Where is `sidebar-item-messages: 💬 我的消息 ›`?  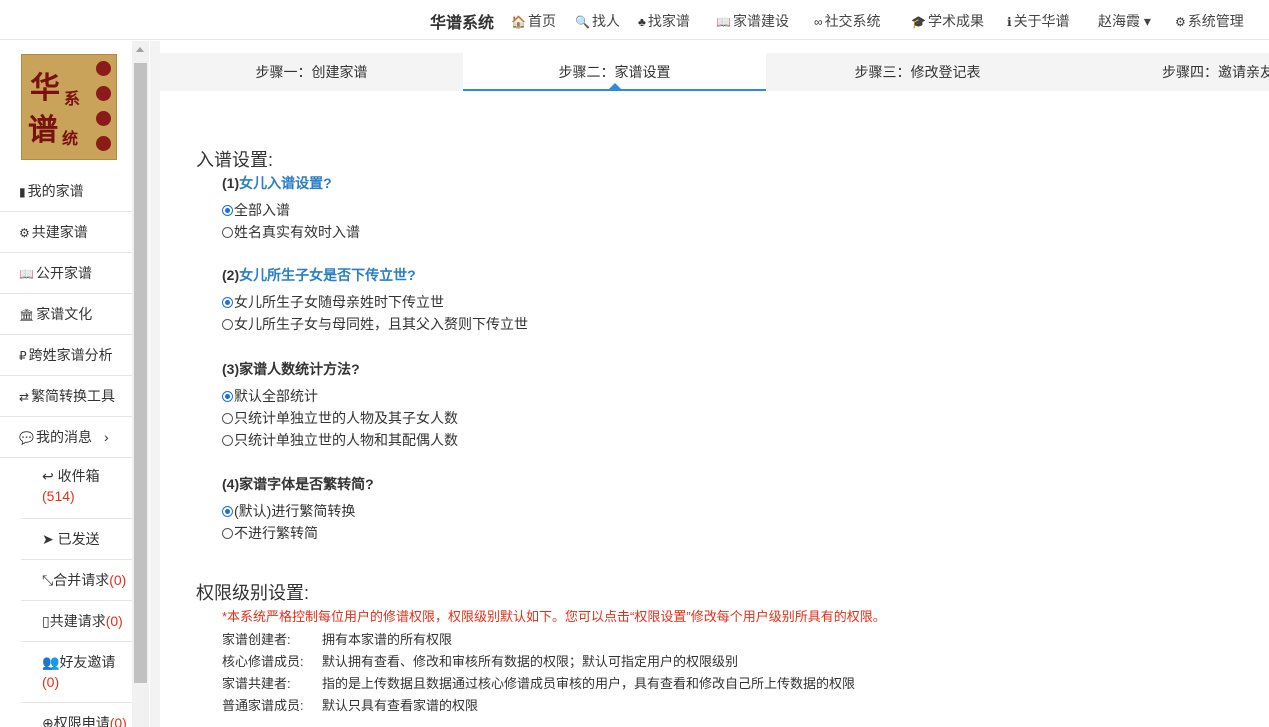 sidebar-item-messages: 💬 我的消息 › is located at coordinates (66, 437).